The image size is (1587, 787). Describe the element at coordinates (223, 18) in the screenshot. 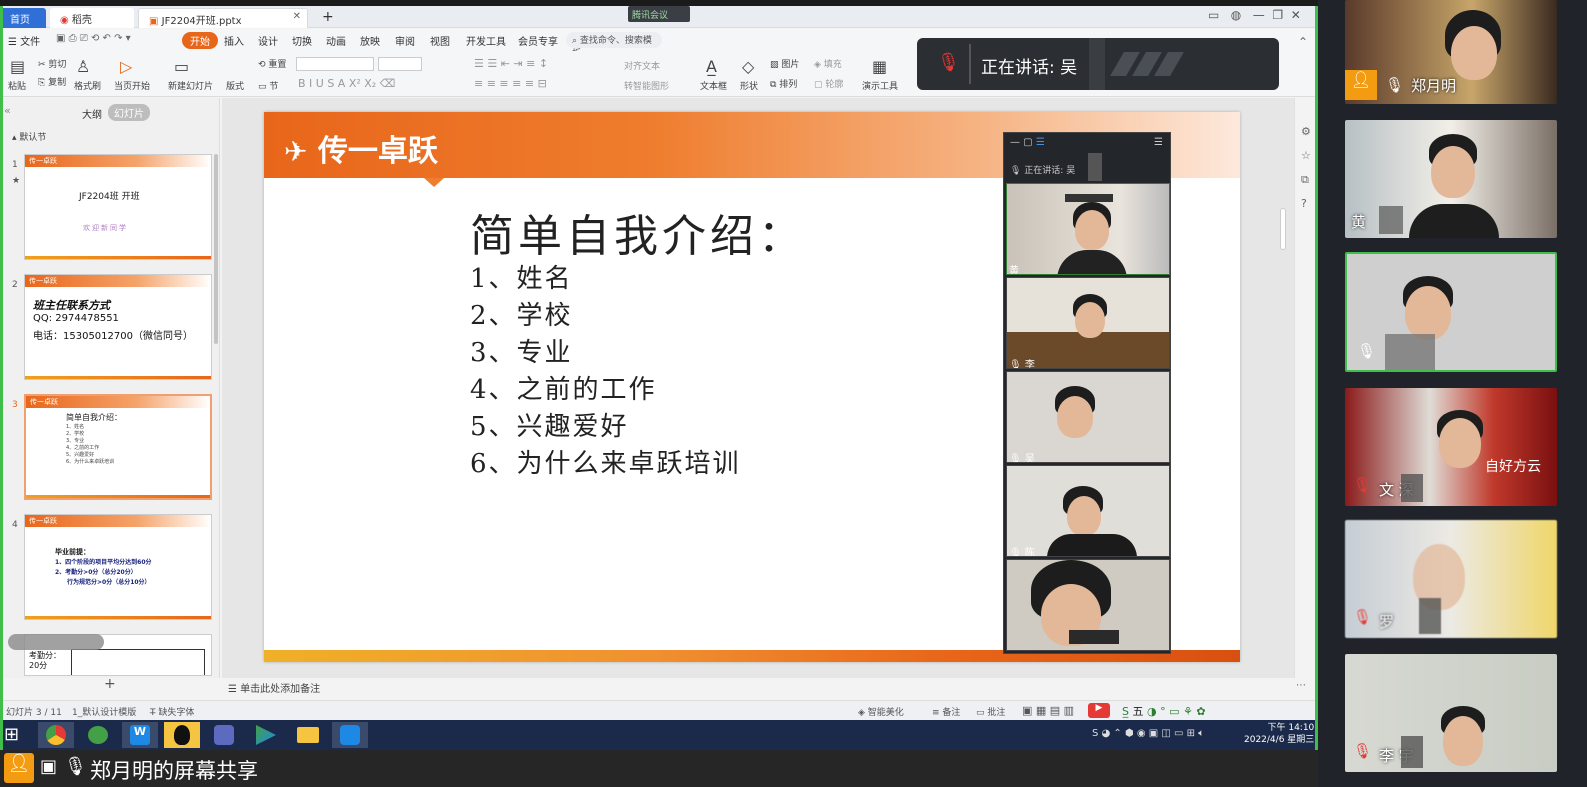

I see `tab-file: ▣ JF2204开班.pptx ✕` at that location.